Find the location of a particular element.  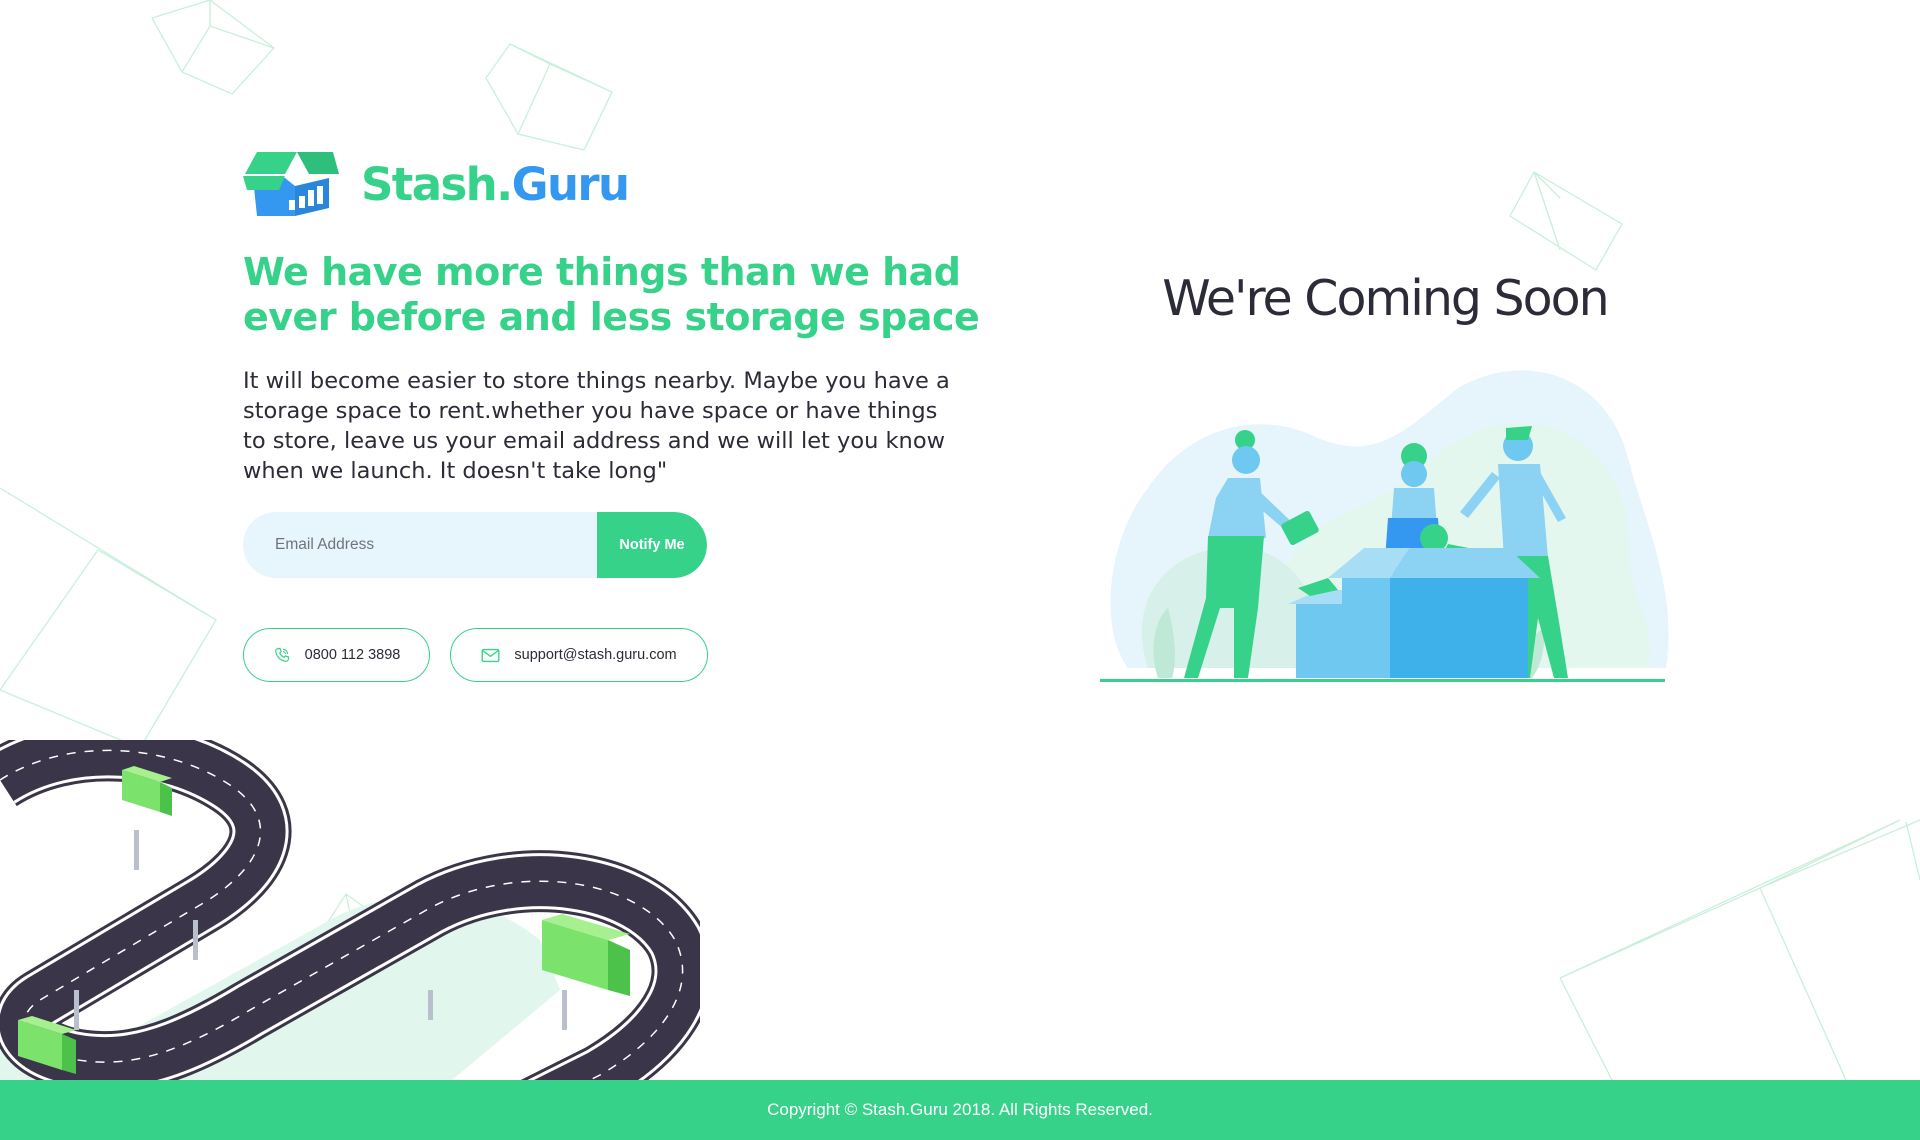

phone-contact-button: 0800 112 3898 is located at coordinates (336, 655).